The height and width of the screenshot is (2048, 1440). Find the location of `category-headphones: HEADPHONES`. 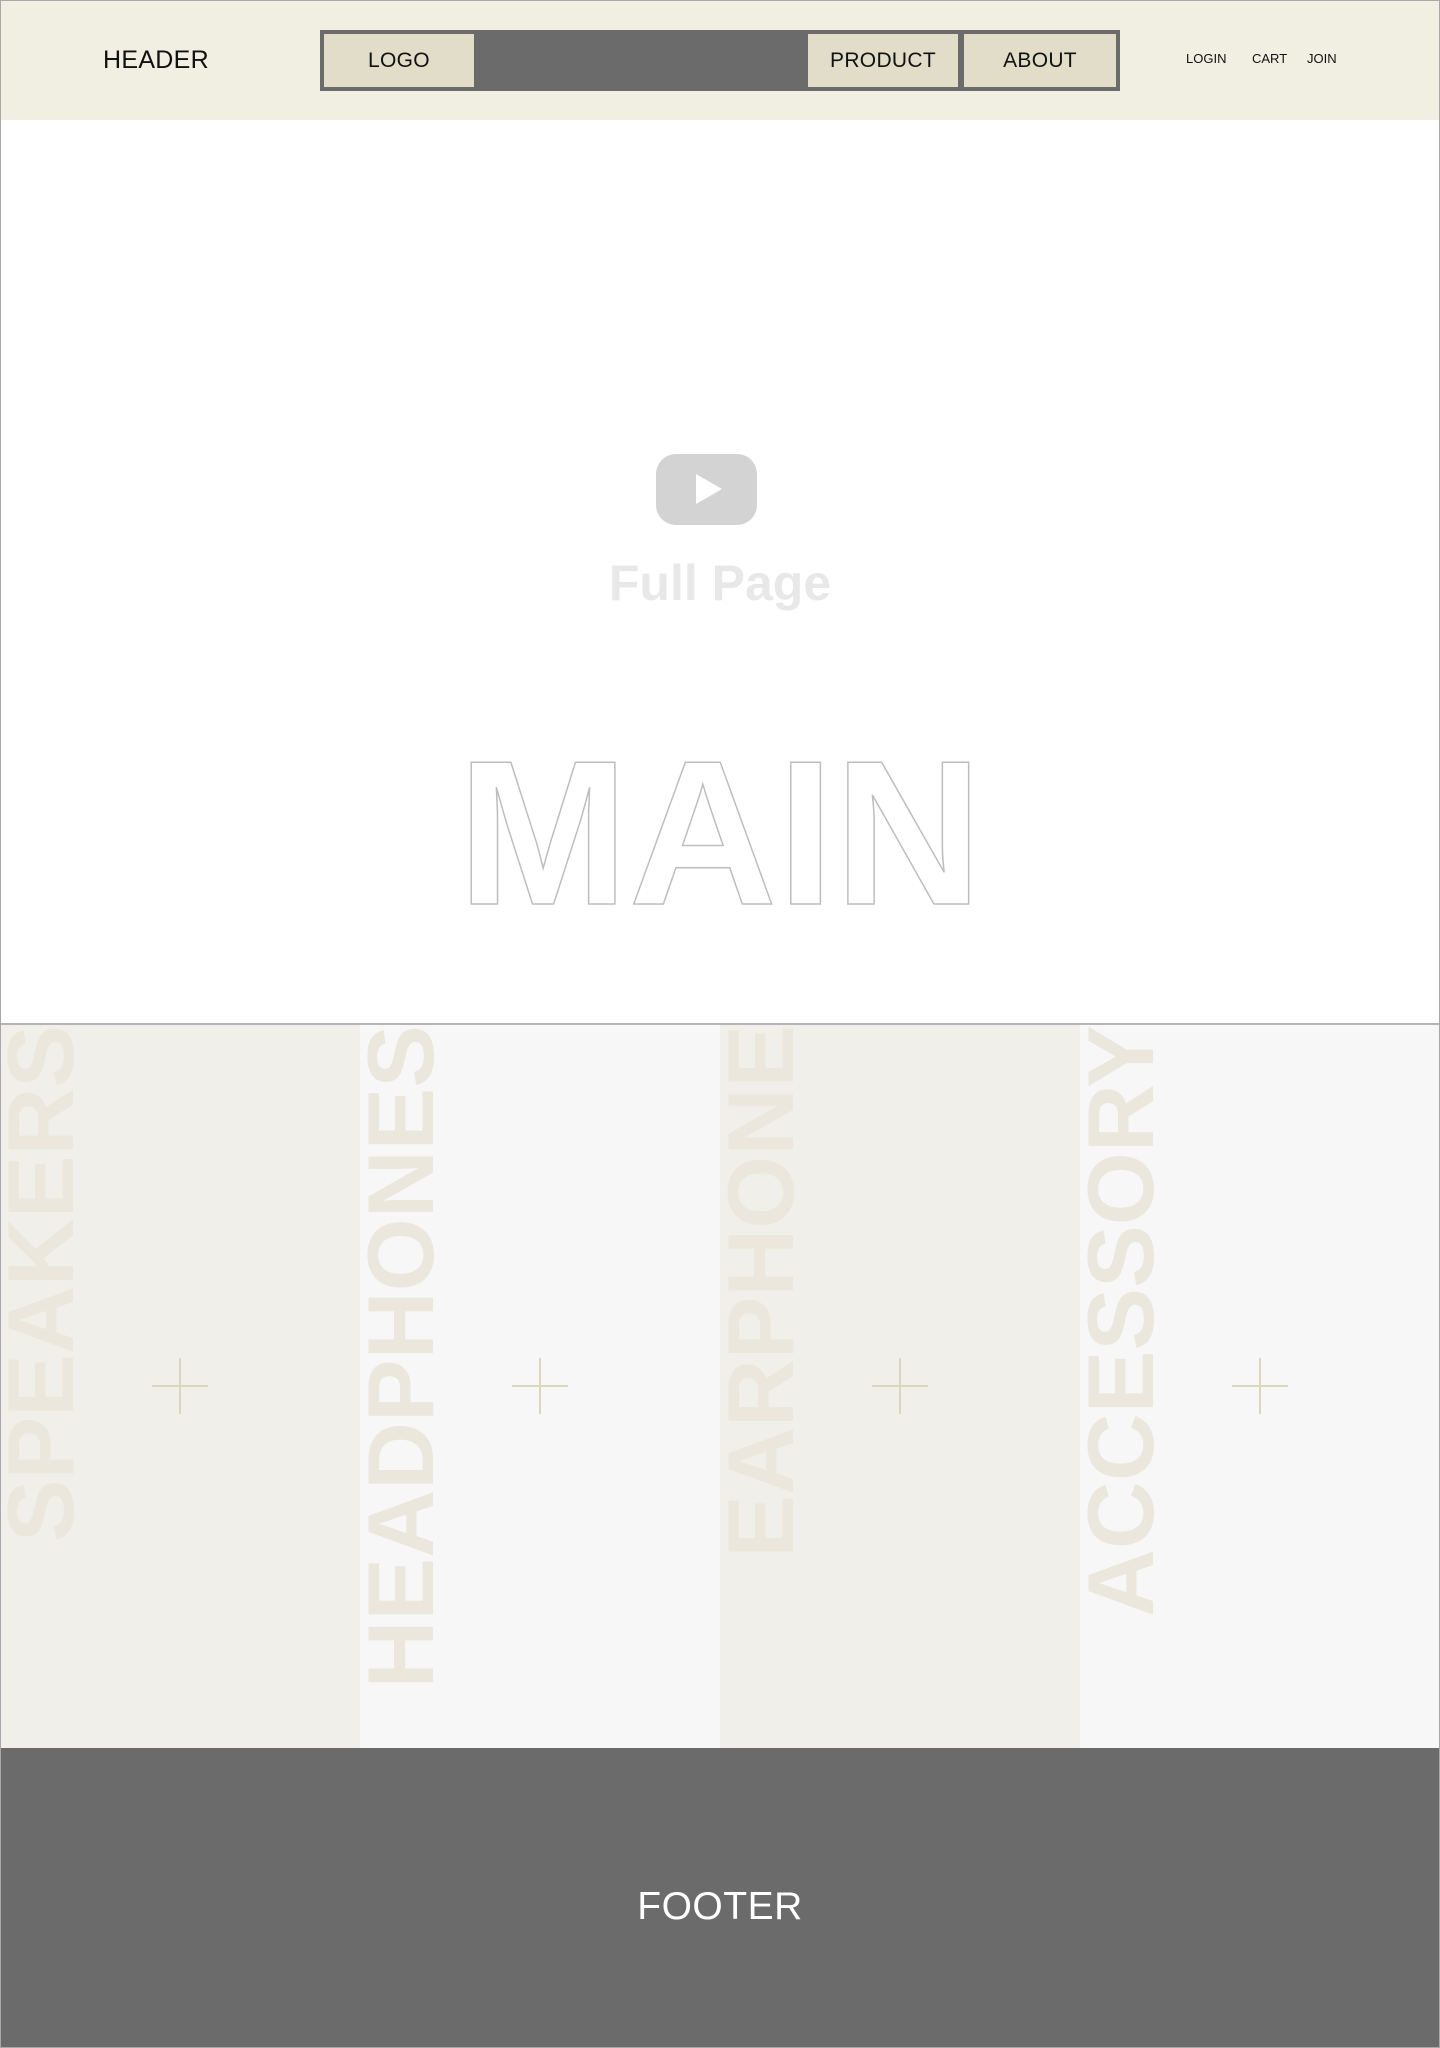

category-headphones: HEADPHONES is located at coordinates (540, 1386).